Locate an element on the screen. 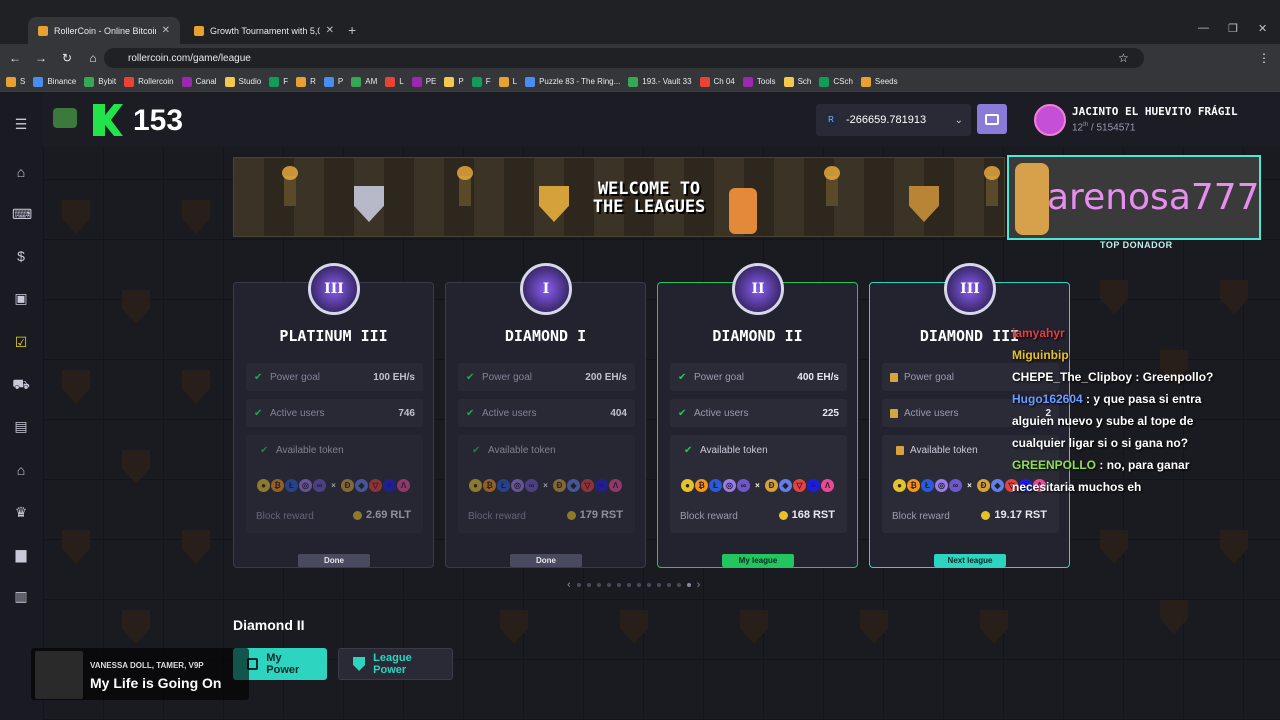  wallet-button is located at coordinates (992, 119).